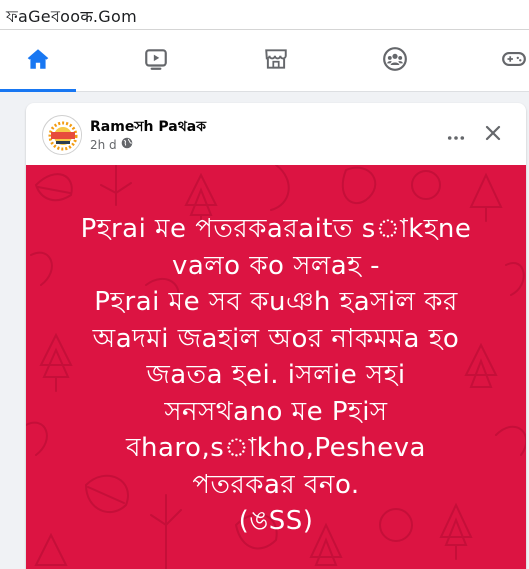 This screenshot has width=529, height=569. I want to click on tab-marketplace, so click(276, 61).